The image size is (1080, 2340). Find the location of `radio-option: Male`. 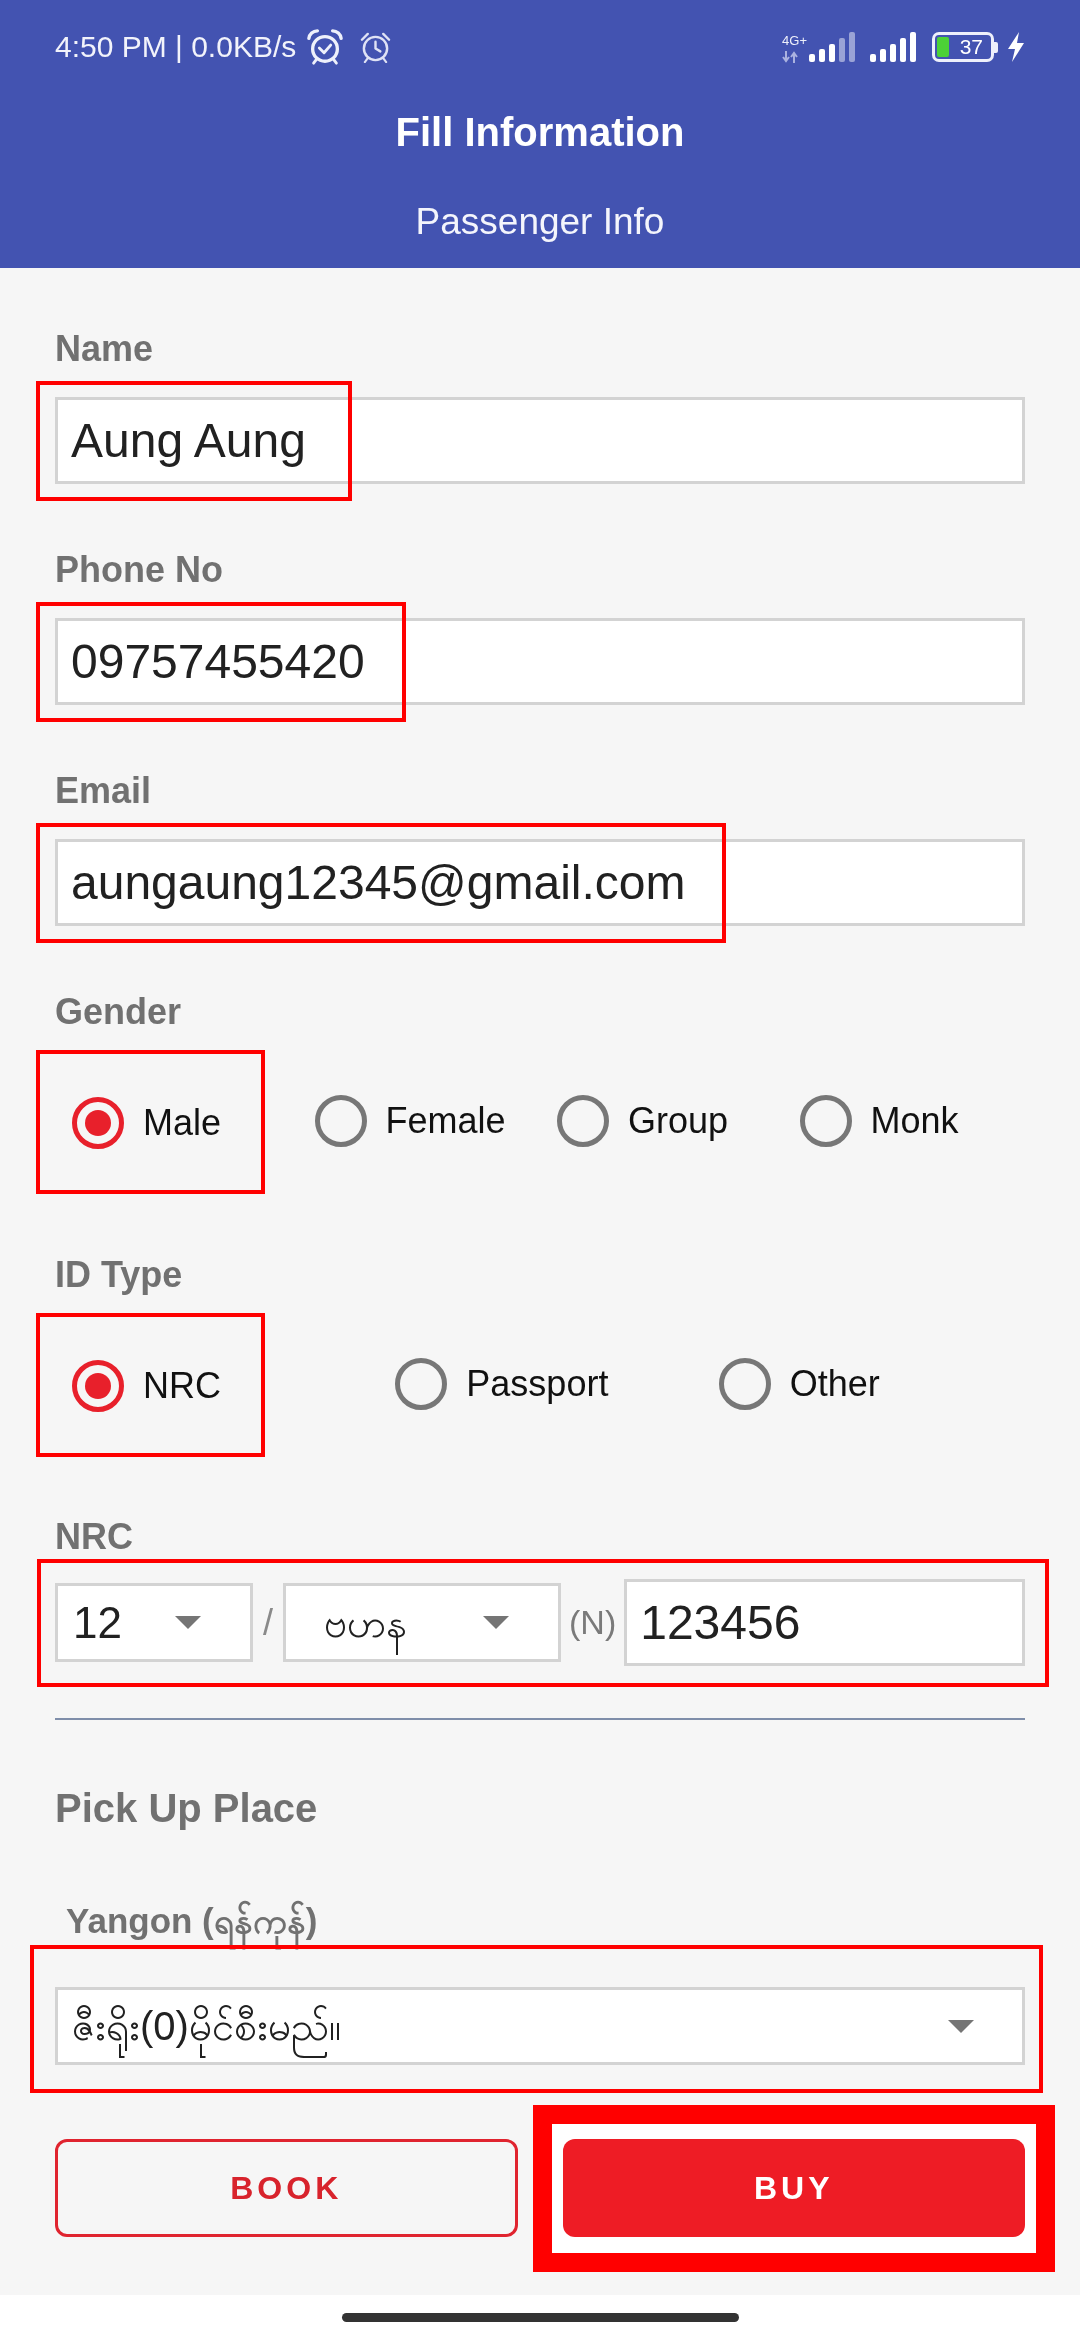

radio-option: Male is located at coordinates (147, 1123).